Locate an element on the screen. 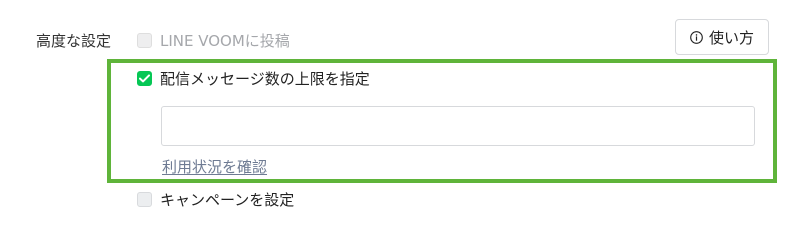 This screenshot has width=800, height=240. usage-status-link: 利用状況を確認 is located at coordinates (214, 166).